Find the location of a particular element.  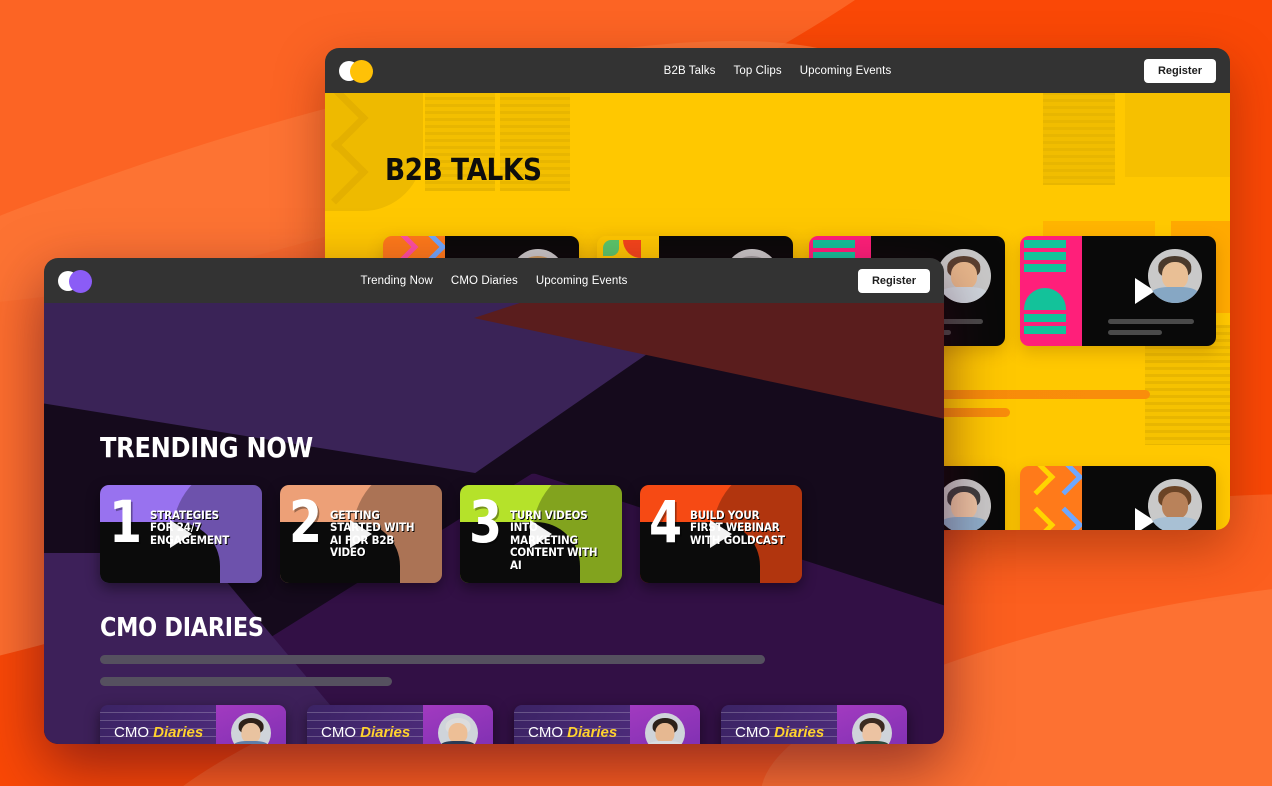

nav-item-b2b-talks: B2B Talks is located at coordinates (690, 71).